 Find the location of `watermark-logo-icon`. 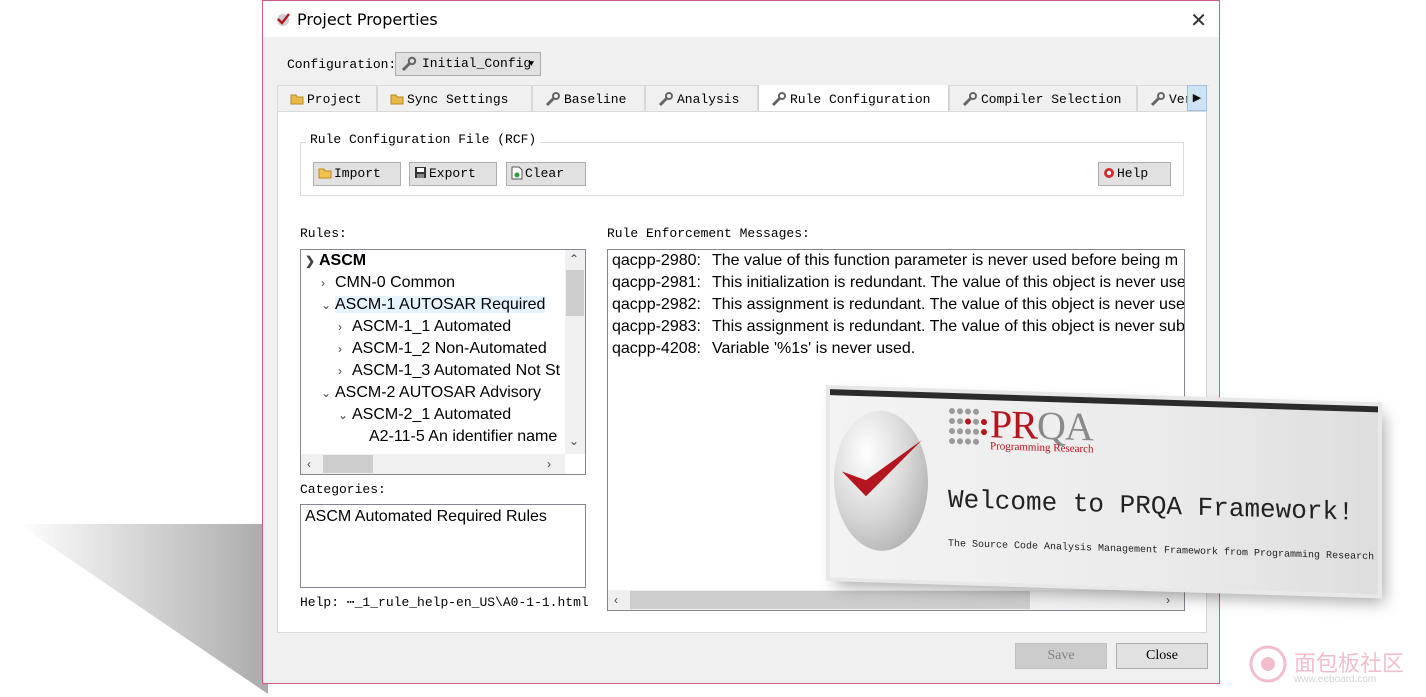

watermark-logo-icon is located at coordinates (1268, 664).